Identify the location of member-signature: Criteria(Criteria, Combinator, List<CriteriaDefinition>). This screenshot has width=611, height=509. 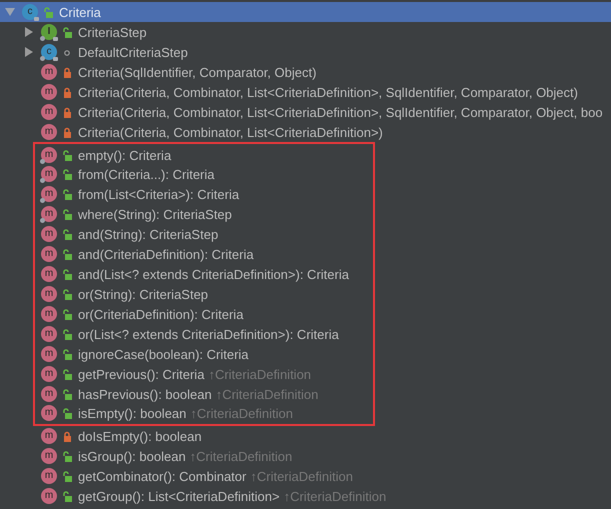
(230, 132).